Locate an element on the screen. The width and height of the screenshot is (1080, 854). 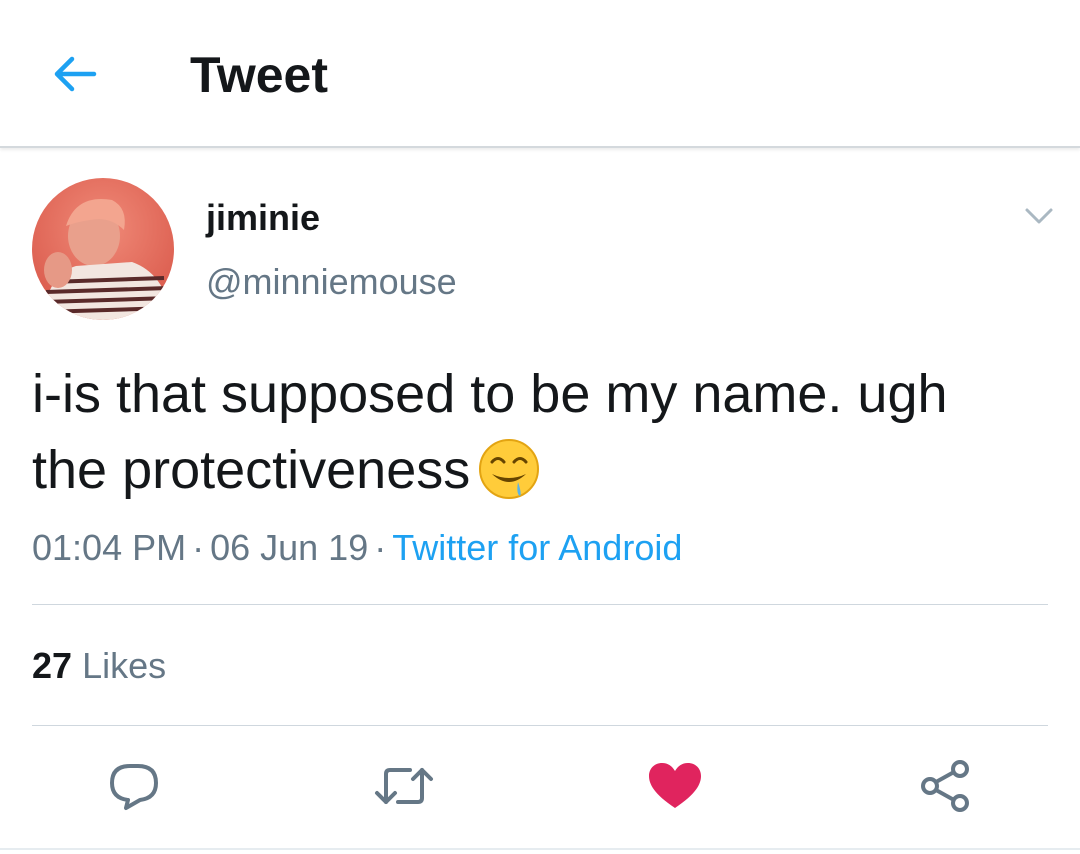
chevron-down-icon is located at coordinates (1039, 216).